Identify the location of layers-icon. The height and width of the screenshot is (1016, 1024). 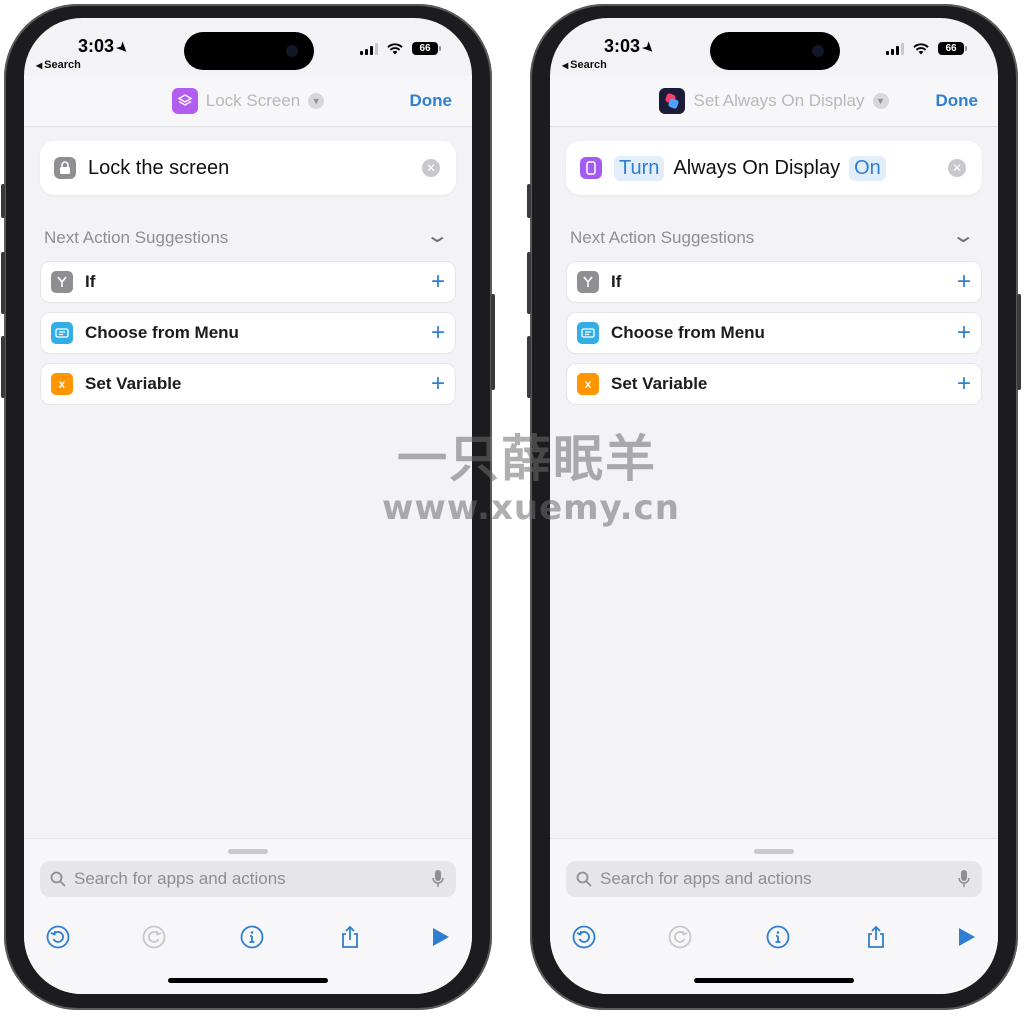
(184, 101).